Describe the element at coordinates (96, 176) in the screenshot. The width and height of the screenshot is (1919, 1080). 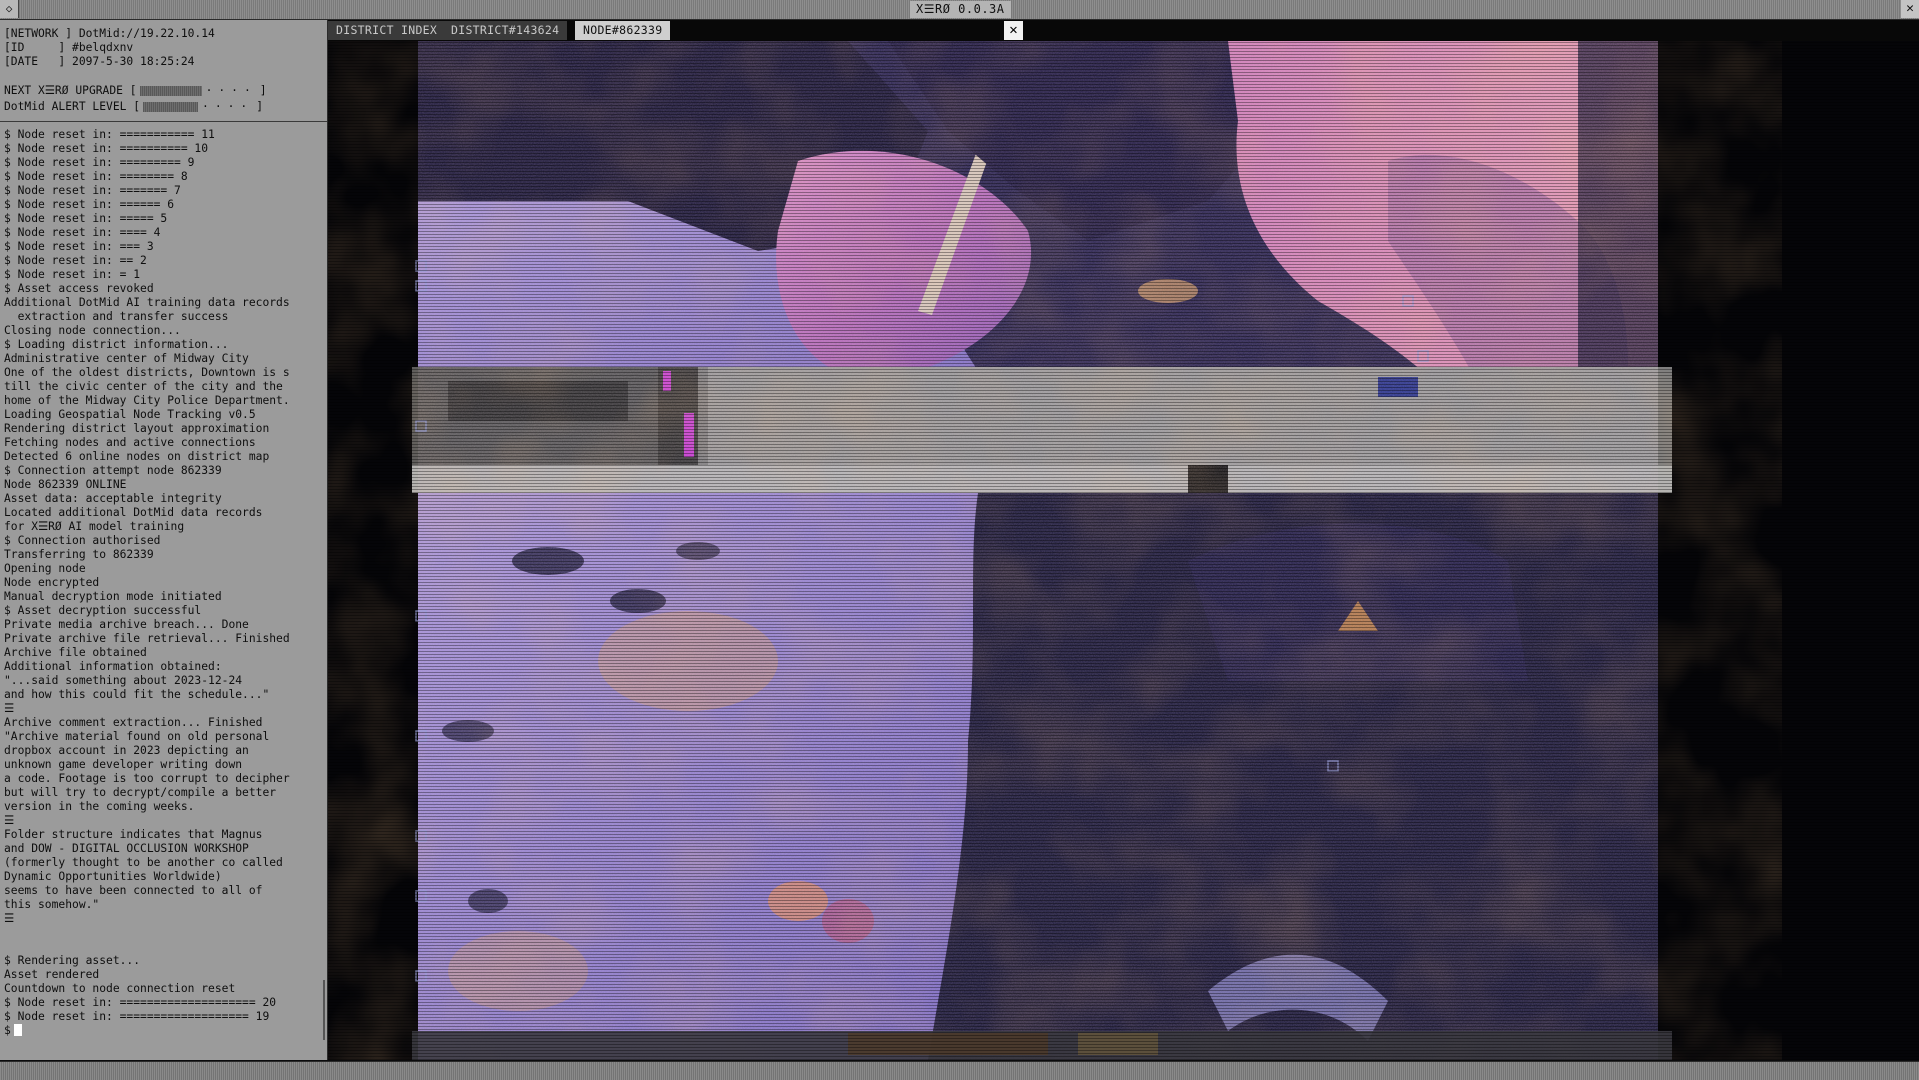
I see `terminal-log-line: $ Node reset in: ======== 8` at that location.